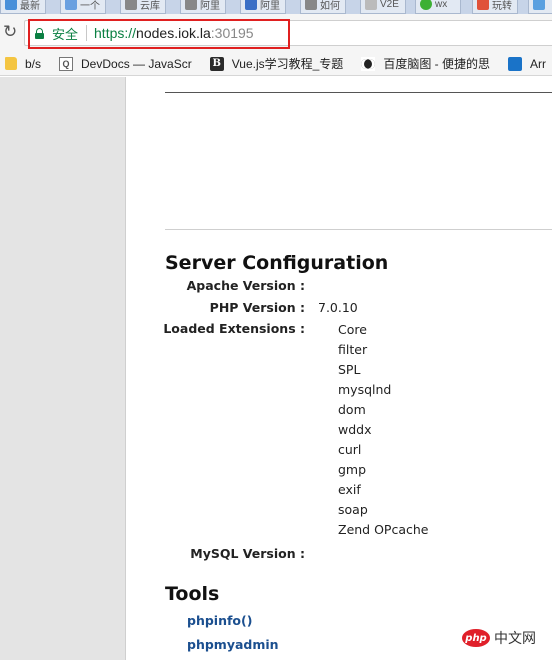 This screenshot has width=552, height=660. What do you see at coordinates (353, 349) in the screenshot?
I see `list-item: filter` at bounding box center [353, 349].